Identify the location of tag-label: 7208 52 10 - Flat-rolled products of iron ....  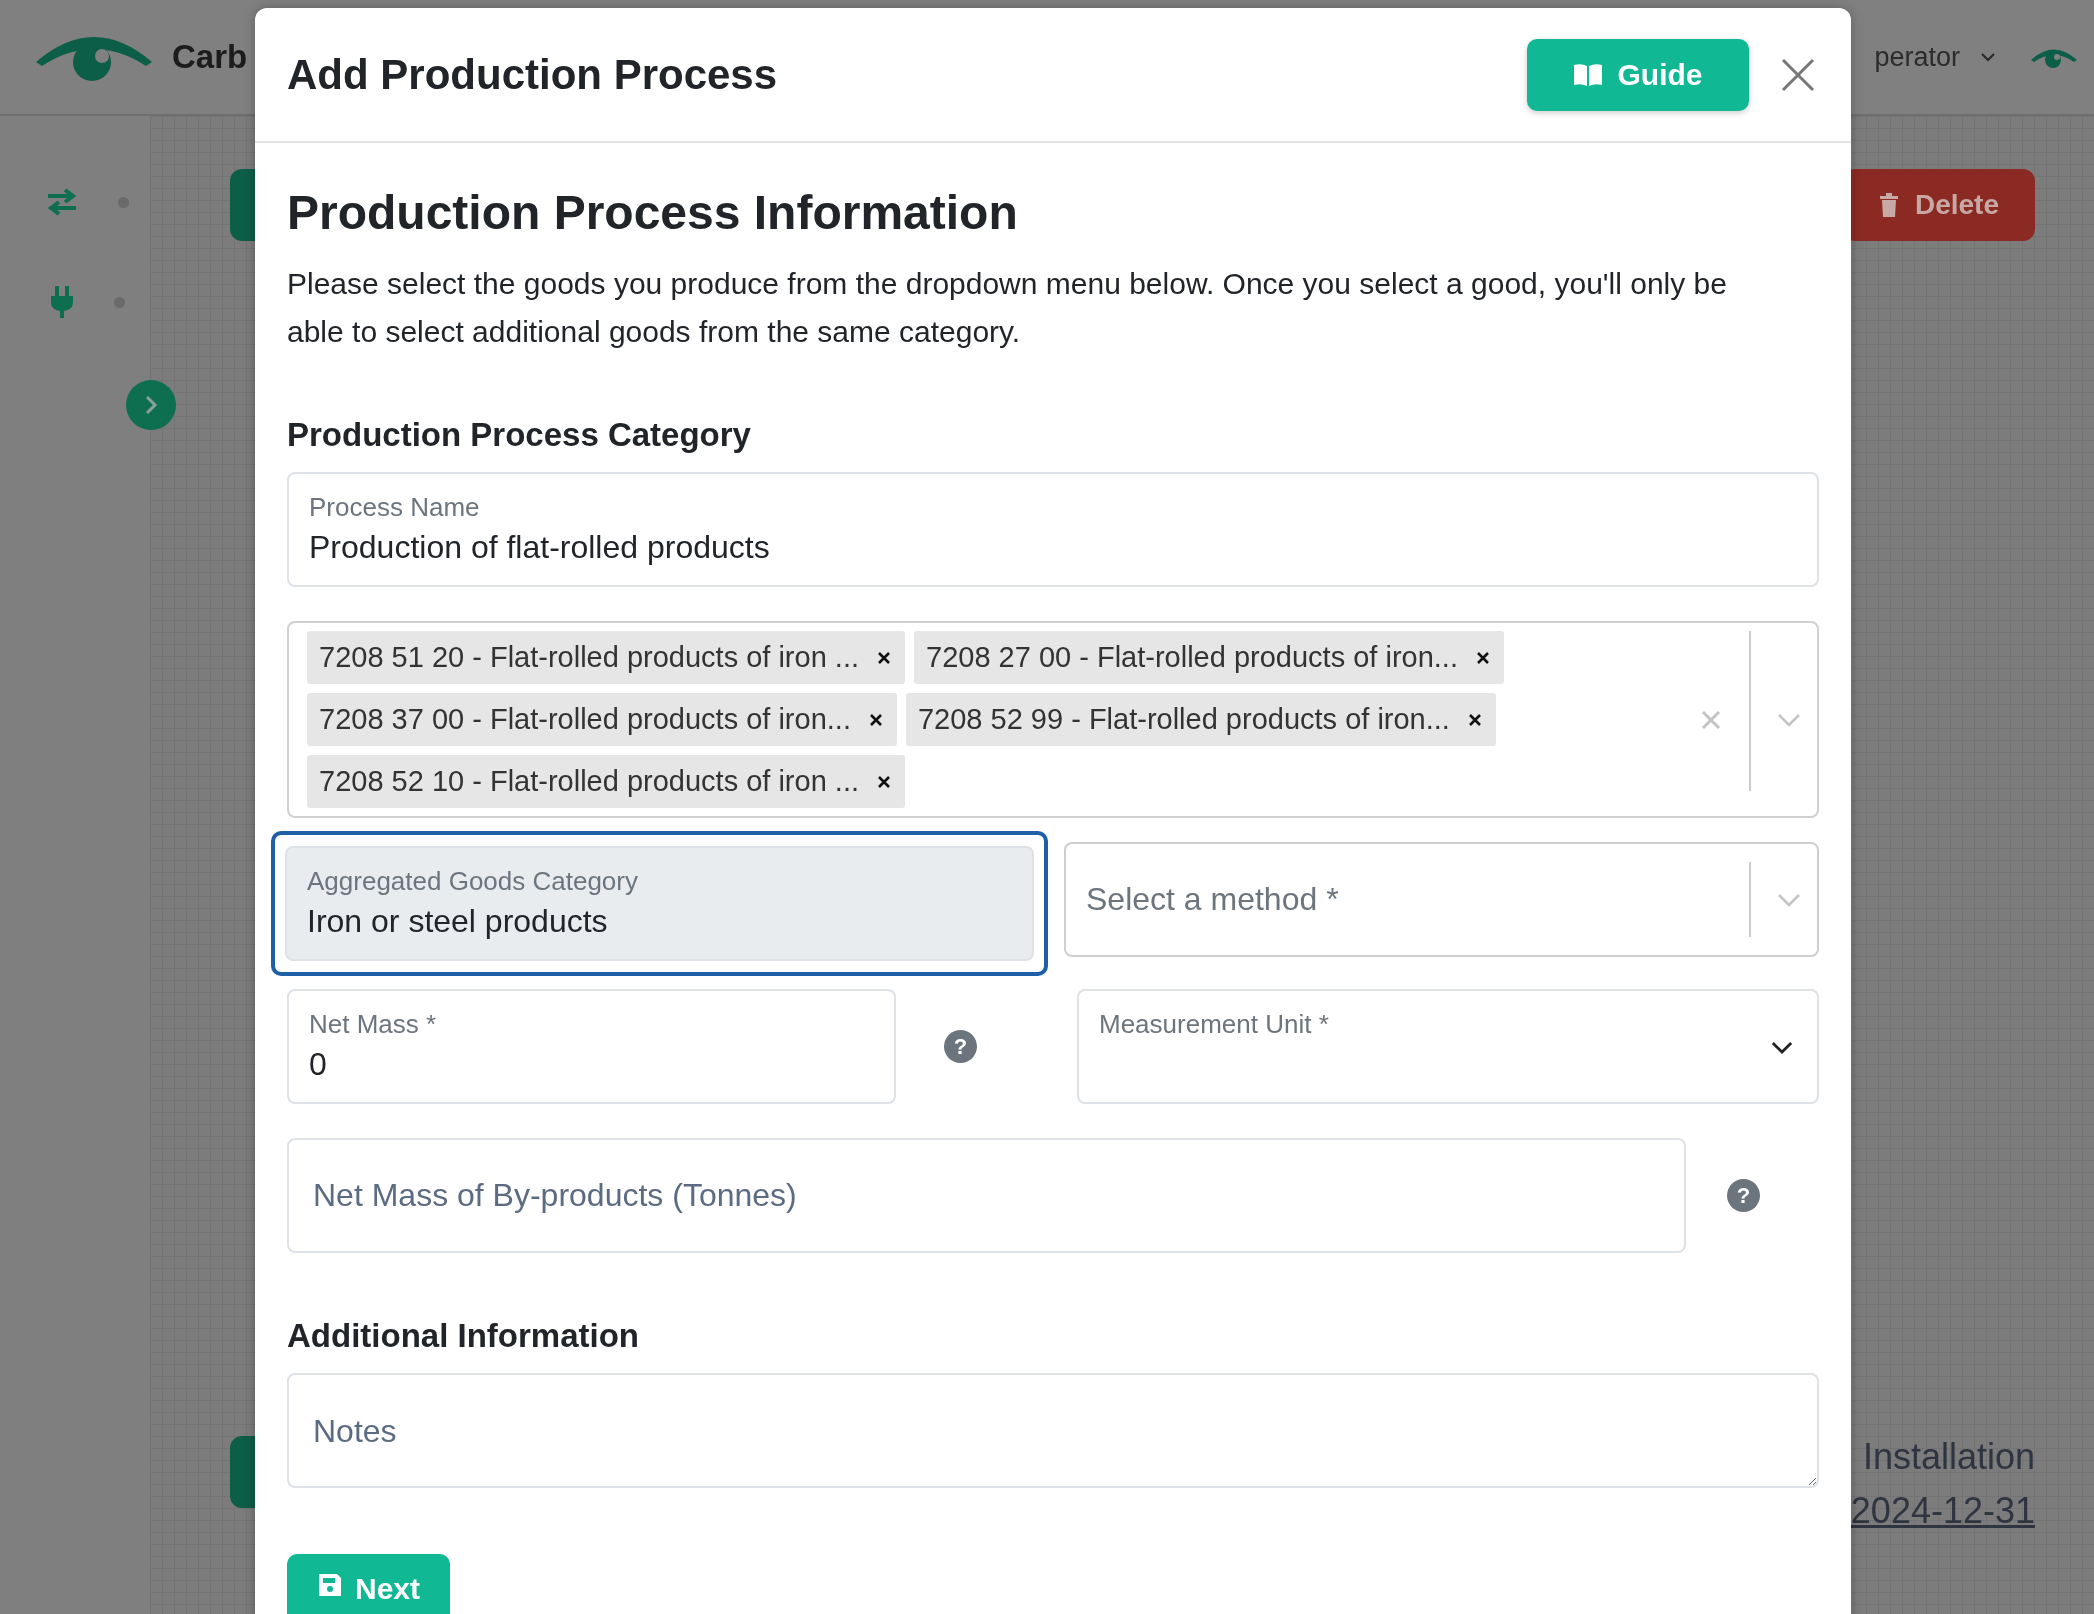
(589, 781).